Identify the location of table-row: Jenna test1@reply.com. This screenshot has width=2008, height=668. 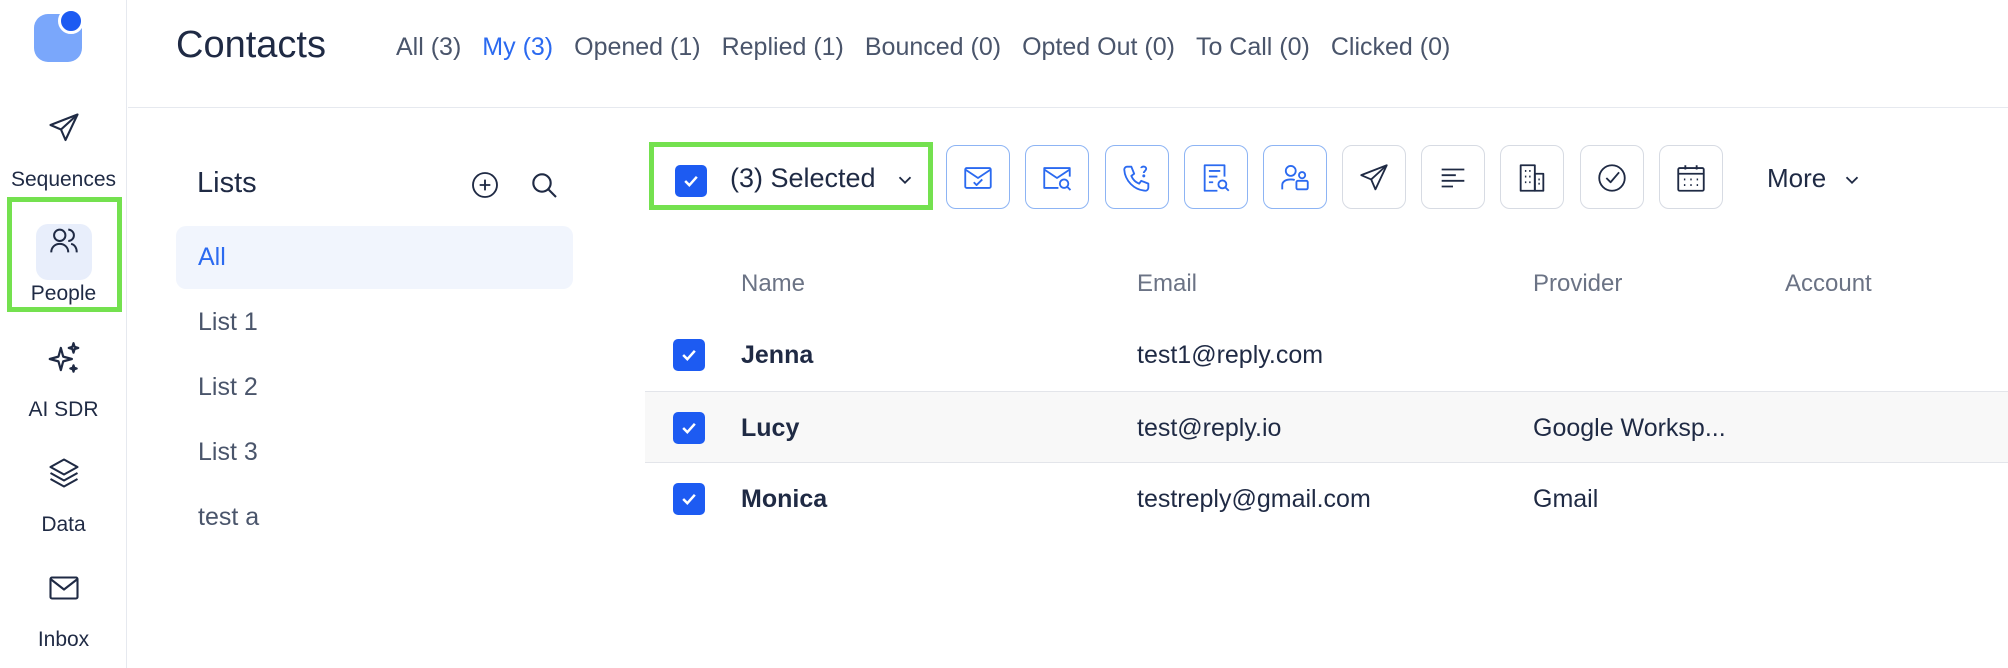
(1326, 355).